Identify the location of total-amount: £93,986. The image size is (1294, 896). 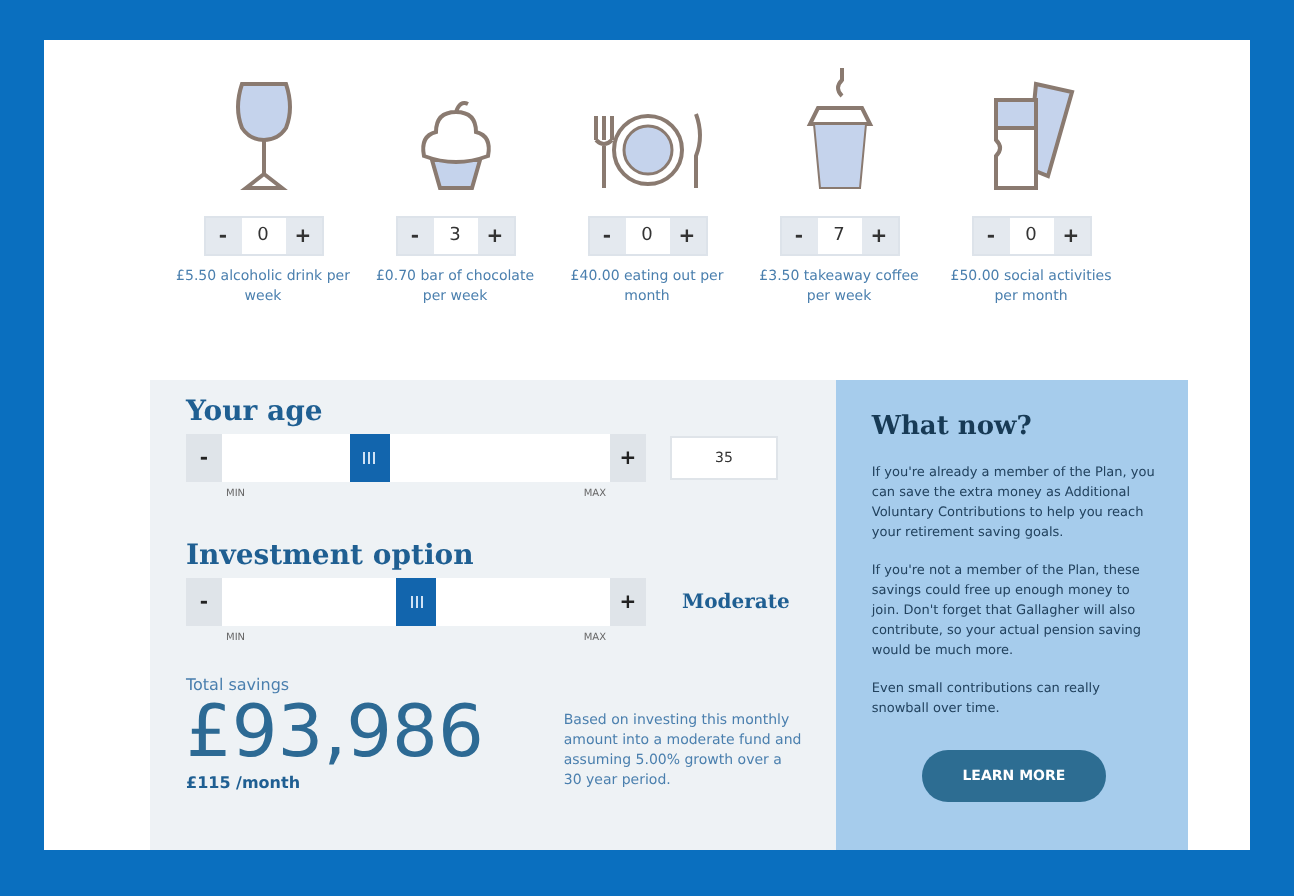
(335, 734).